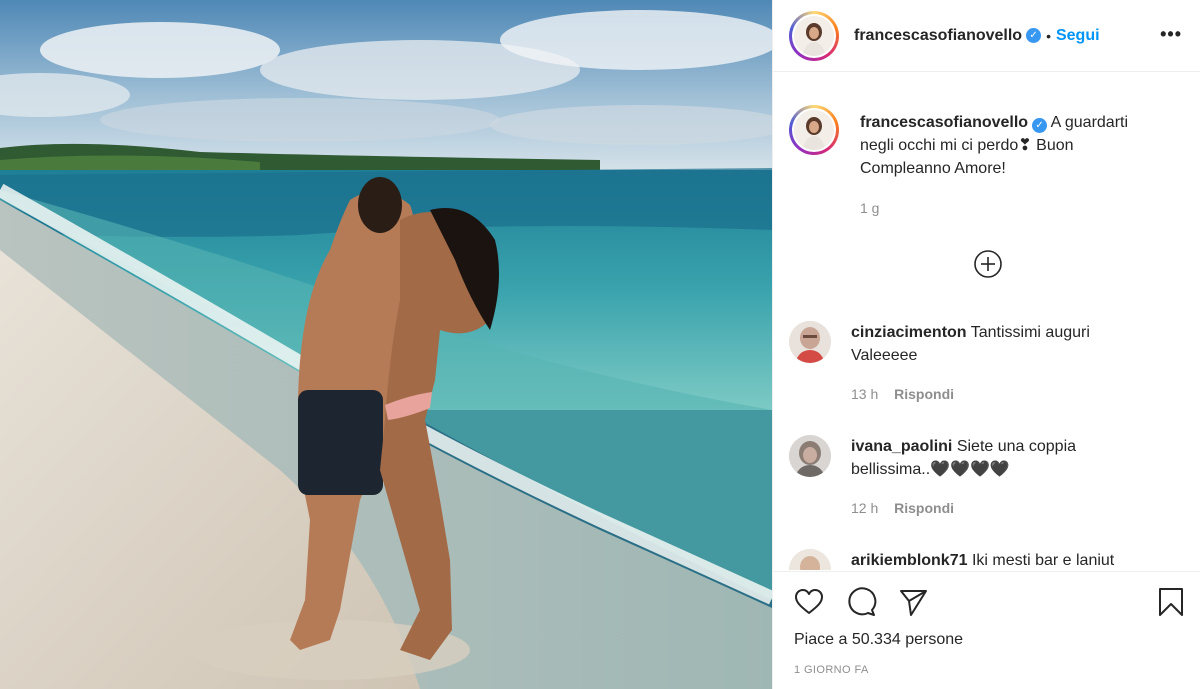  I want to click on comment-icon, so click(862, 601).